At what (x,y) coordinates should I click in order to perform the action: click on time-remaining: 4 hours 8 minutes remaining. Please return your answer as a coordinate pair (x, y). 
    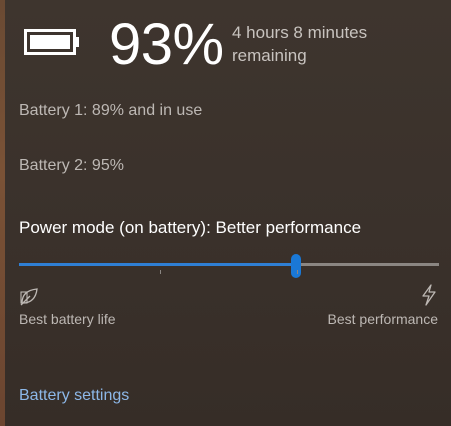
    Looking at the image, I should click on (300, 44).